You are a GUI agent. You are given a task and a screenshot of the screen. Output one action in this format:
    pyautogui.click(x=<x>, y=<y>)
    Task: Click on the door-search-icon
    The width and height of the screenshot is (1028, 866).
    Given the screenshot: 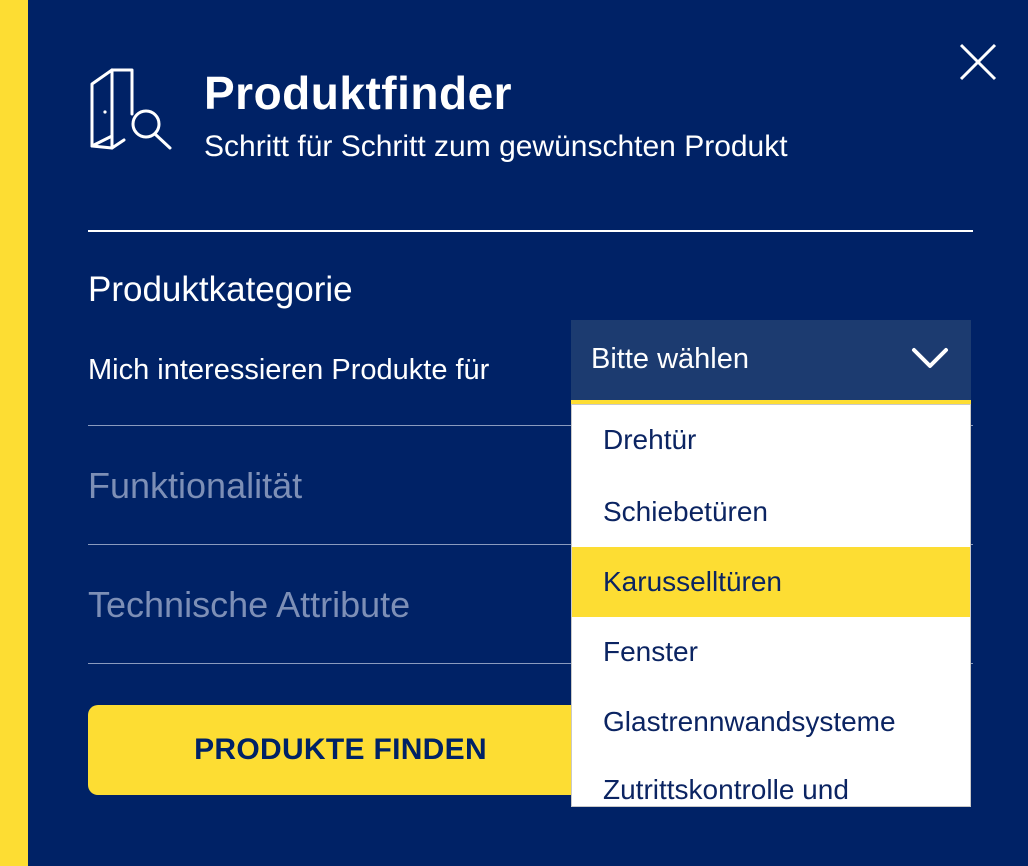 What is the action you would take?
    pyautogui.click(x=133, y=110)
    